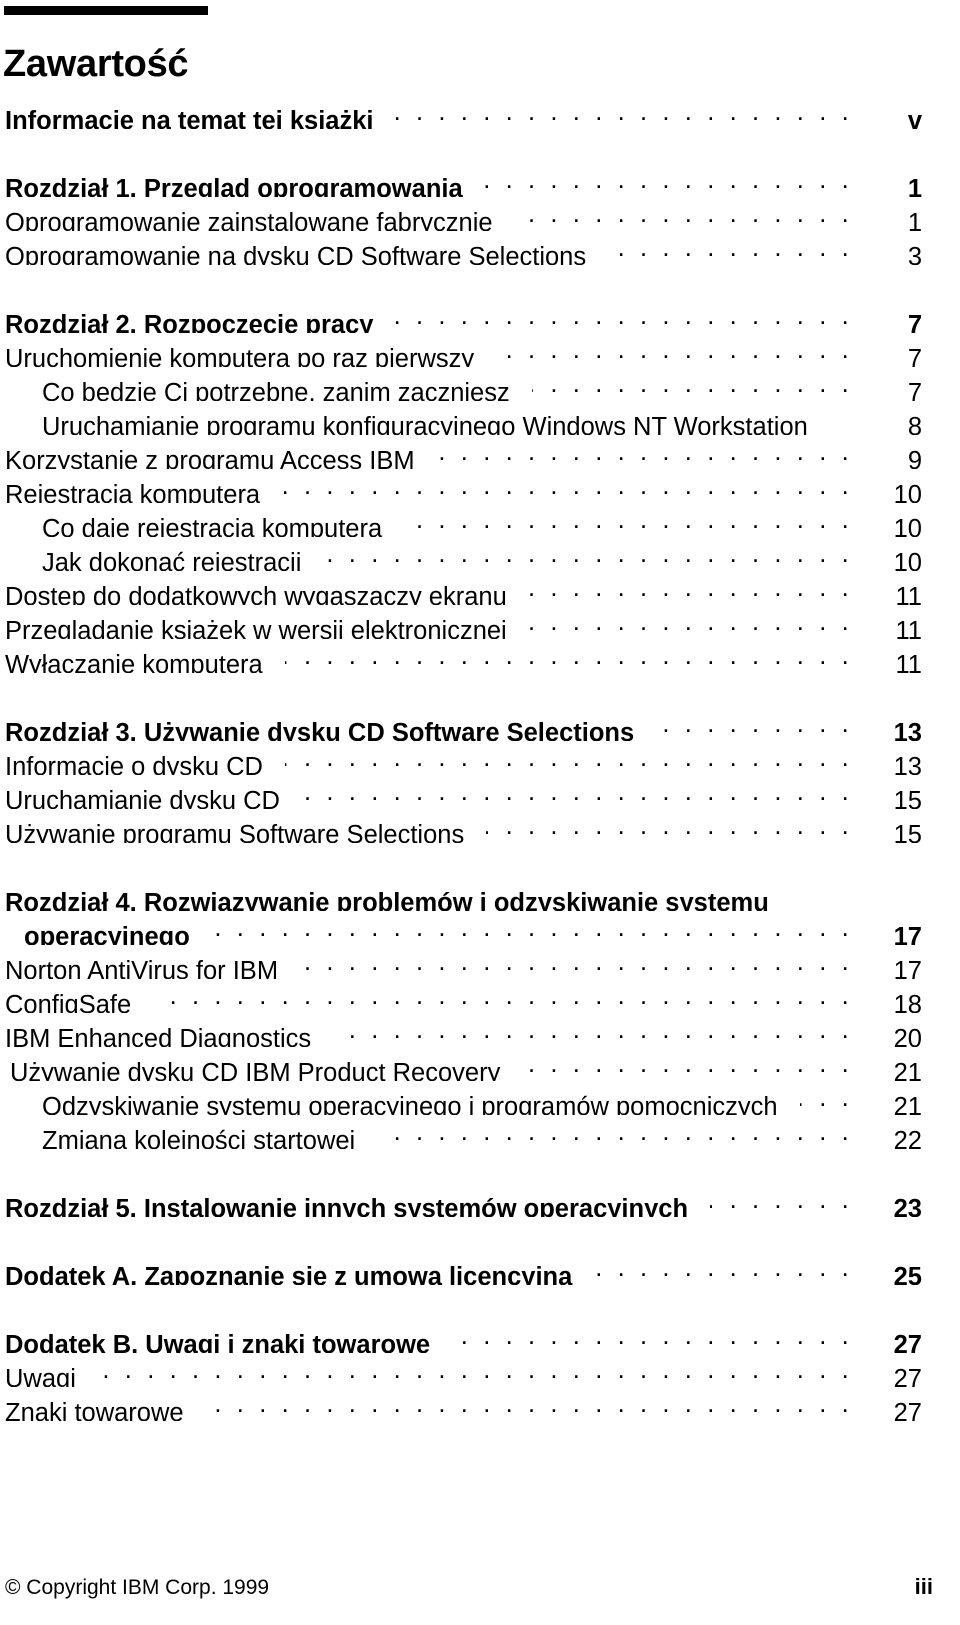 The height and width of the screenshot is (1625, 960). Describe the element at coordinates (158, 1036) in the screenshot. I see `toc-entry-label: IBM Enhanced Diagnostics` at that location.